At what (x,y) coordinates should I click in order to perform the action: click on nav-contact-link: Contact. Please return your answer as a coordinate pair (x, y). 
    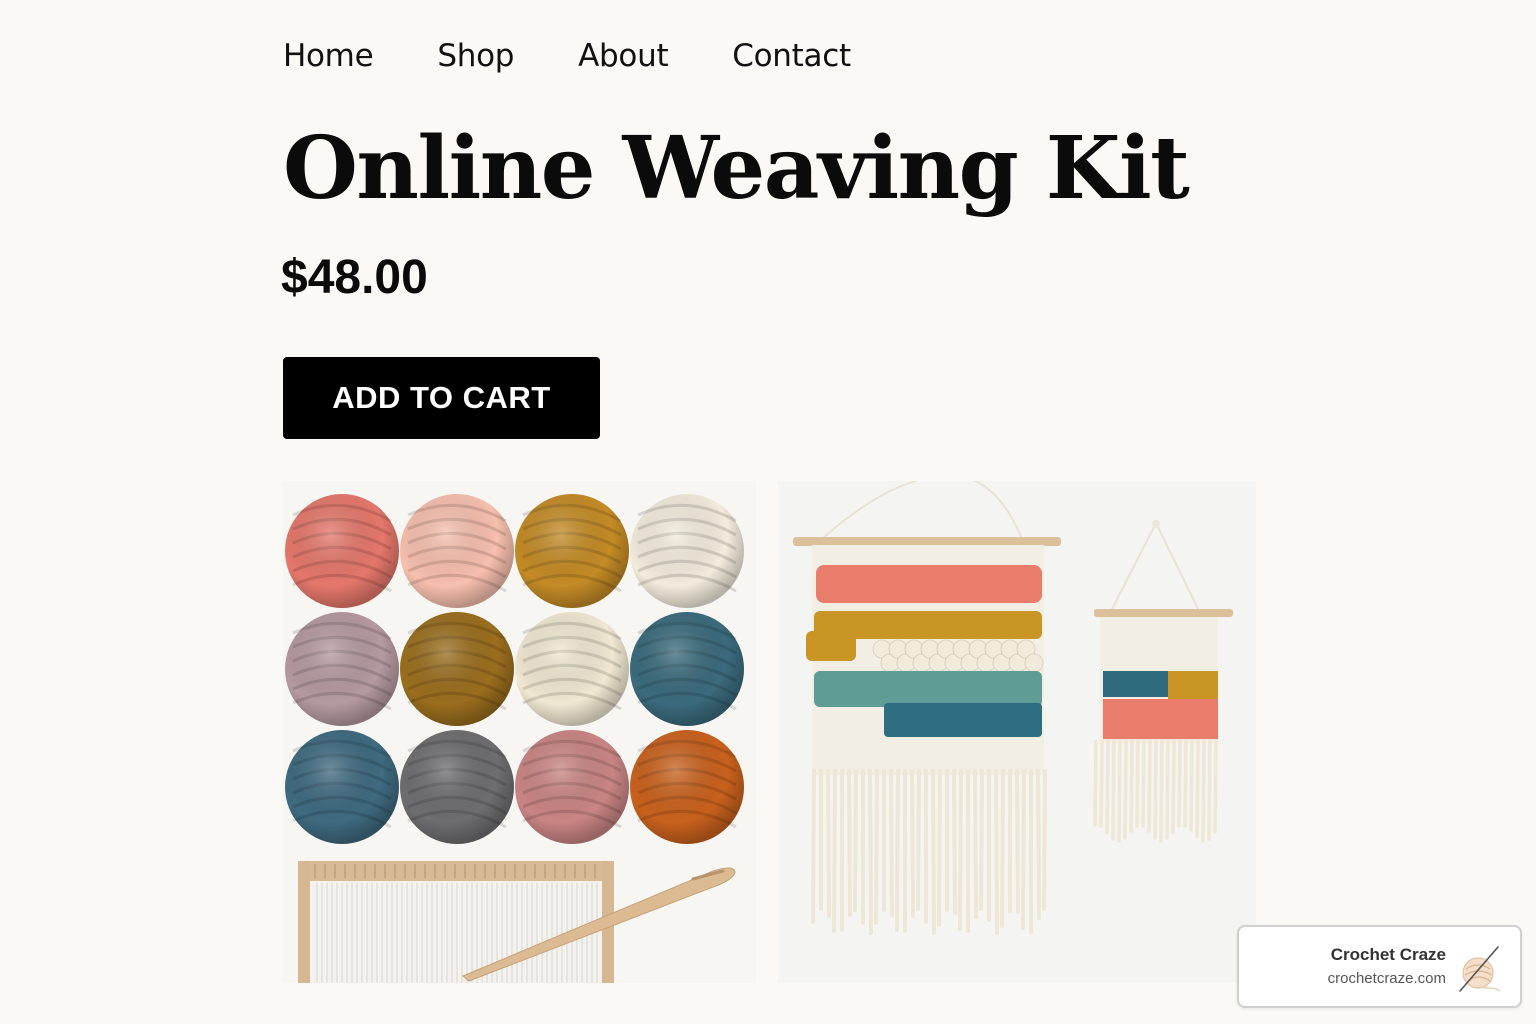
    Looking at the image, I should click on (791, 56).